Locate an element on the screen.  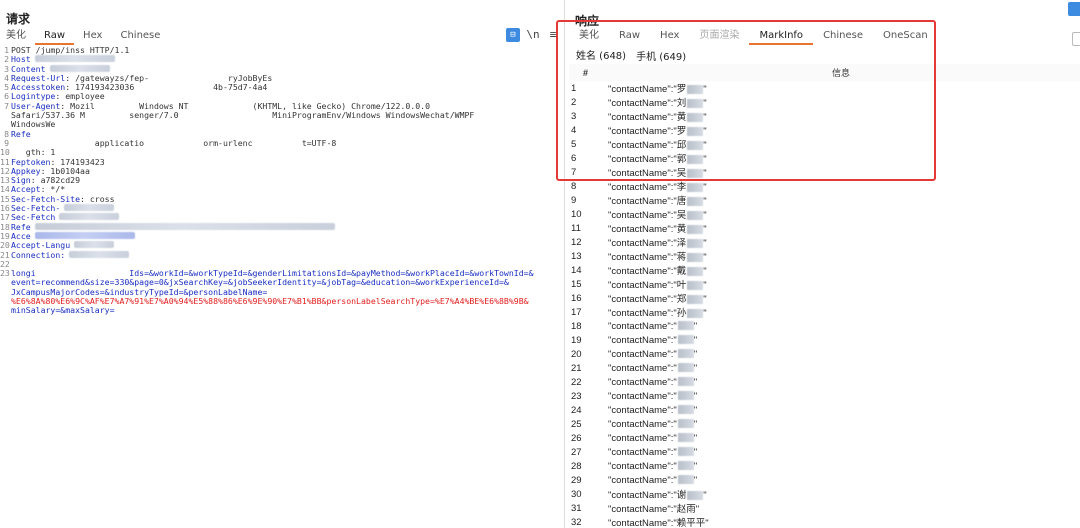
col-number-header: # is located at coordinates (585, 73).